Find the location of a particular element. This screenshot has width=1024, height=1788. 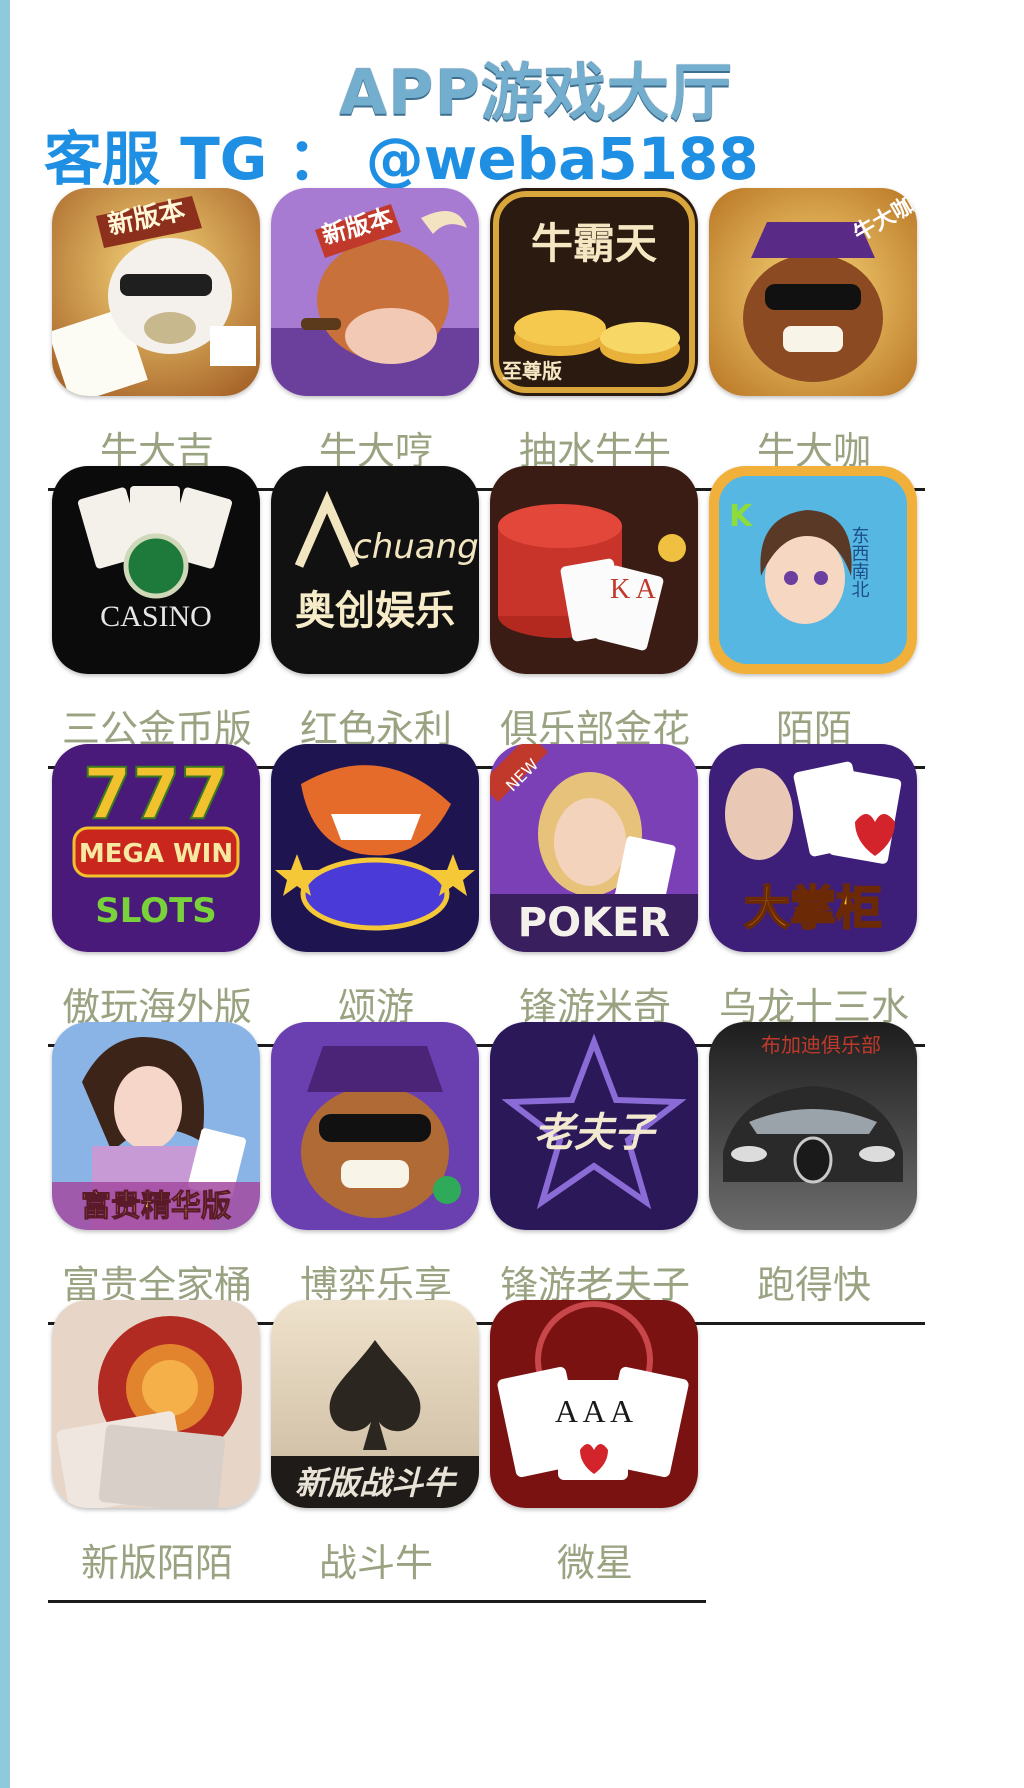

spade-icon: 新版战斗牛 is located at coordinates (375, 1404).